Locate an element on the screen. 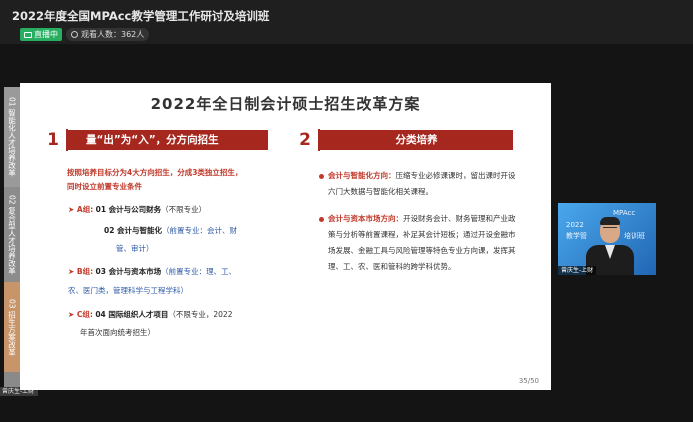 The image size is (693, 422). group-a-item1-note: （不限专业） is located at coordinates (184, 209).